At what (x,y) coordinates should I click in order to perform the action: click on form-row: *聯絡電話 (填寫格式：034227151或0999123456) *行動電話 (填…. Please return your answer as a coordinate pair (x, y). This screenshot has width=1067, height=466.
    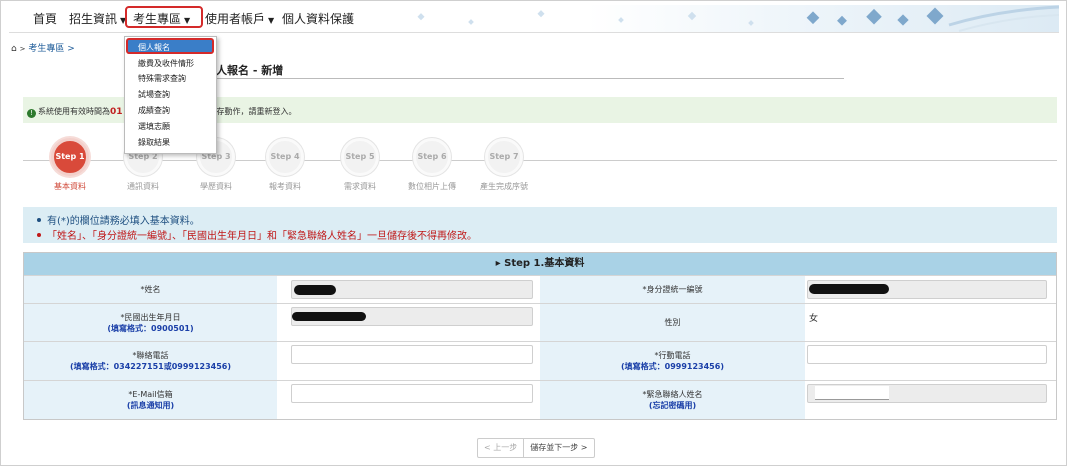
    Looking at the image, I should click on (540, 360).